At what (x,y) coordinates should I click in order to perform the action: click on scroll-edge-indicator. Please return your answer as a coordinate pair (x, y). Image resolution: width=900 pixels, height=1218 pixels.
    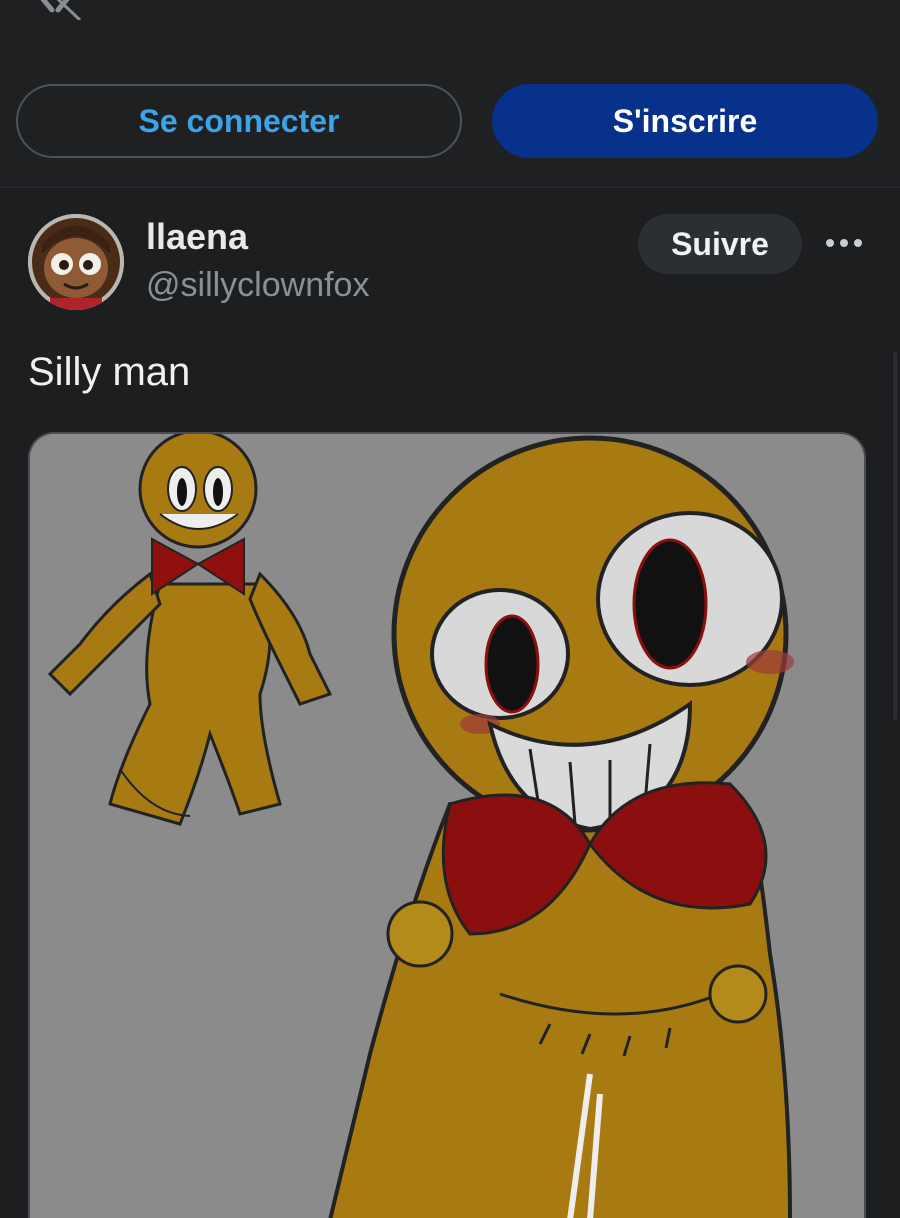
    Looking at the image, I should click on (895, 536).